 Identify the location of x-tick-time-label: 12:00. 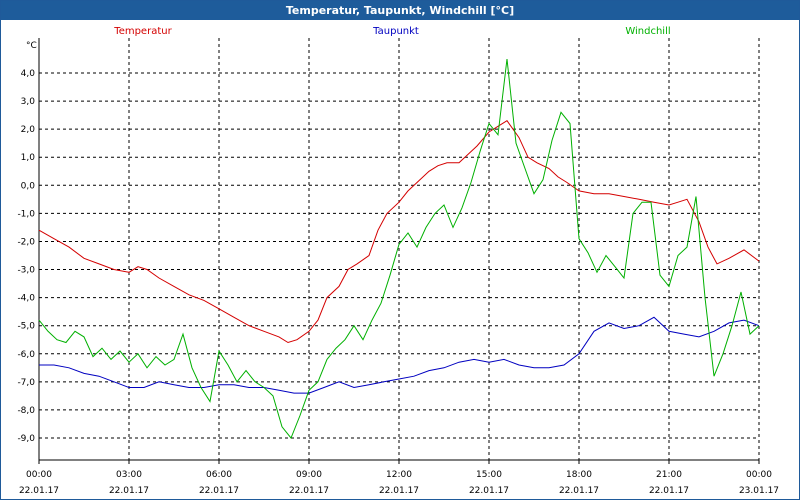
(399, 475).